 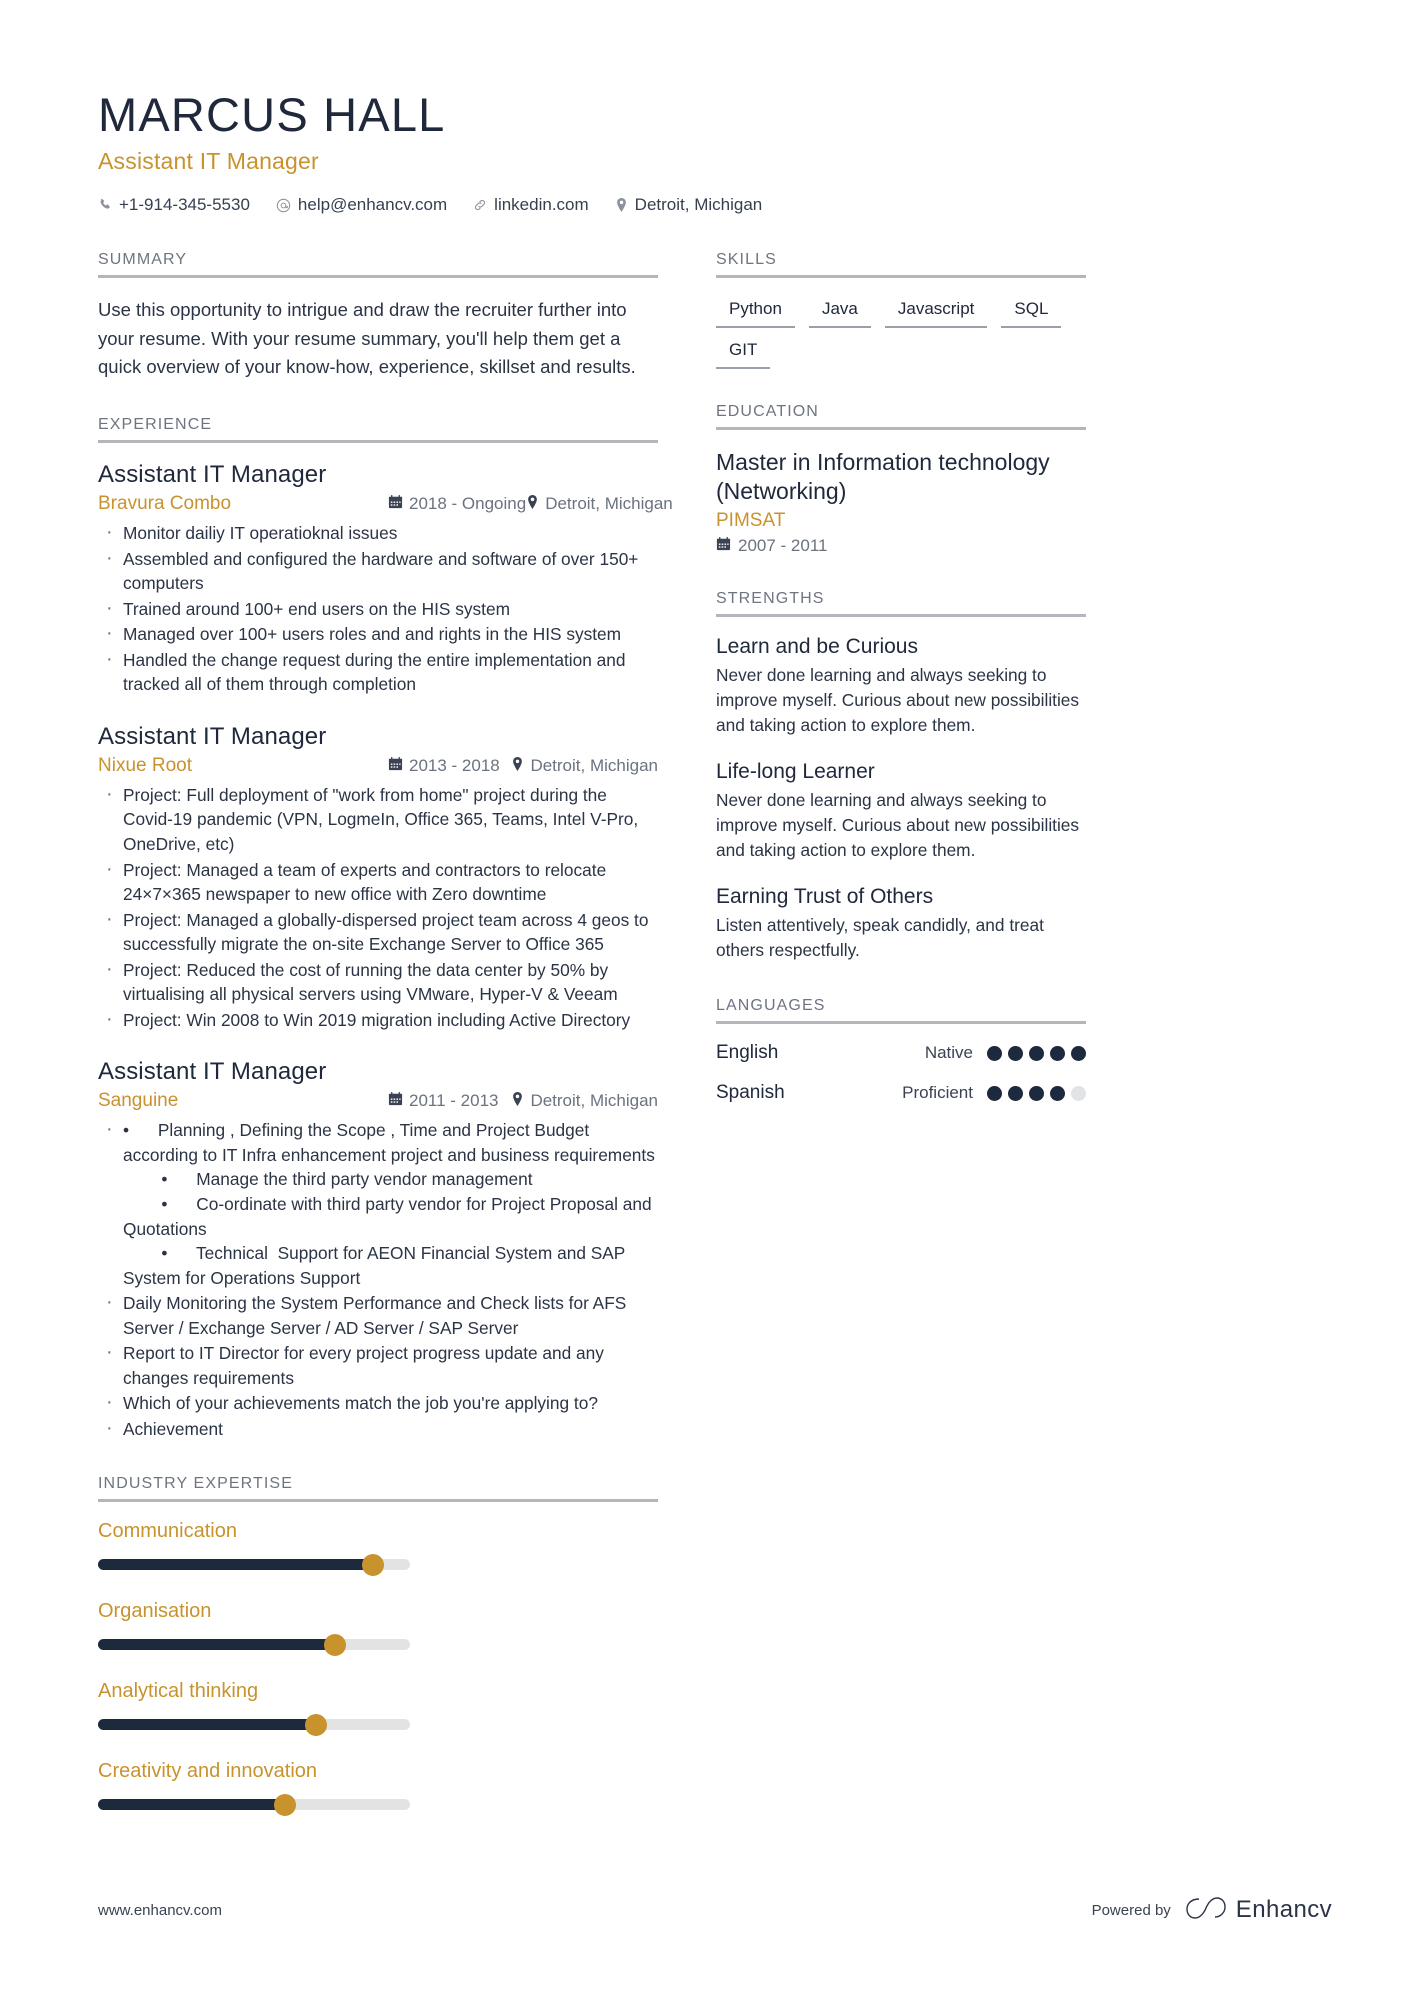 I want to click on experience-meta: Nixue Root 2013 - 2018 Detroit, Michigan, so click(x=378, y=766).